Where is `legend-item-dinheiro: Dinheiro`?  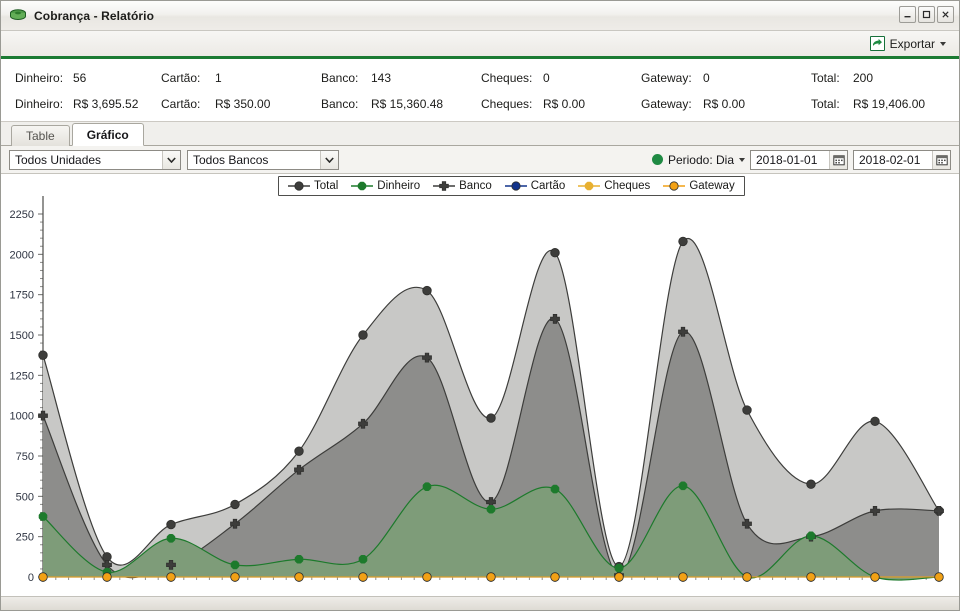
legend-item-dinheiro: Dinheiro is located at coordinates (385, 186).